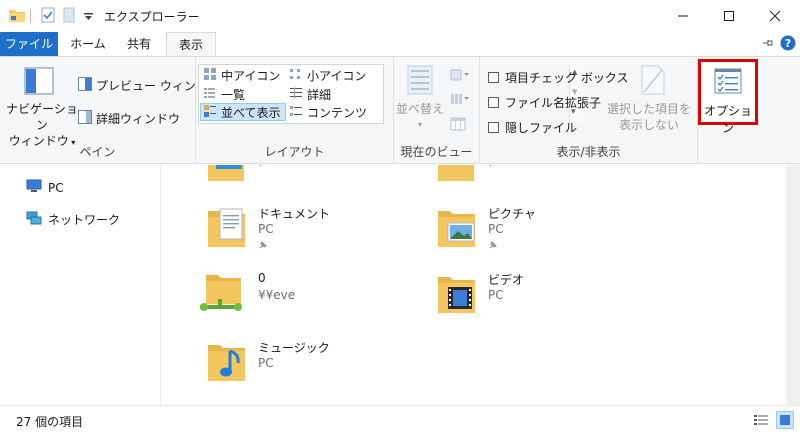 This screenshot has width=800, height=433. What do you see at coordinates (303, 296) in the screenshot?
I see `tile-network-share: 0 ¥¥eve` at bounding box center [303, 296].